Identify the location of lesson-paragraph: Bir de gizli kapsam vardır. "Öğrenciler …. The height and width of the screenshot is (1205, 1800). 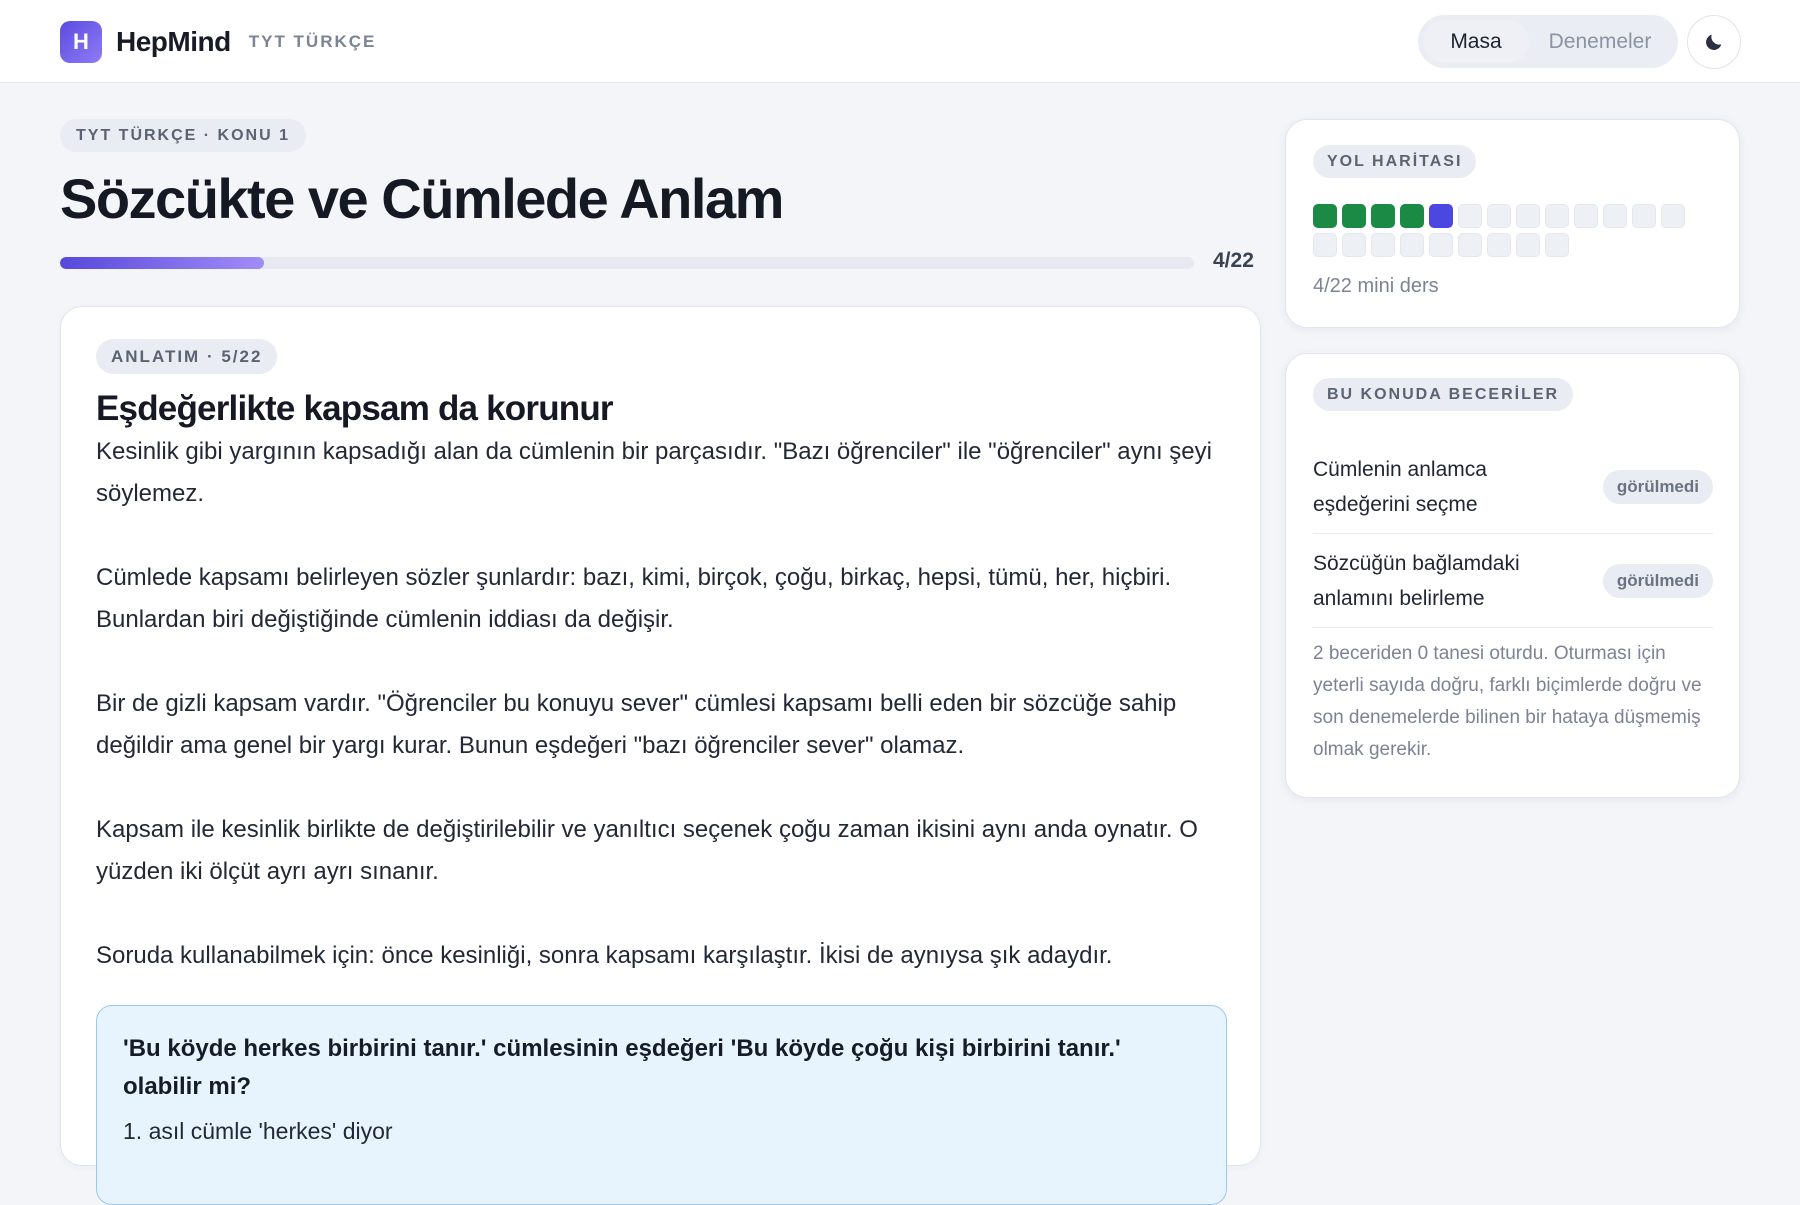
(636, 724).